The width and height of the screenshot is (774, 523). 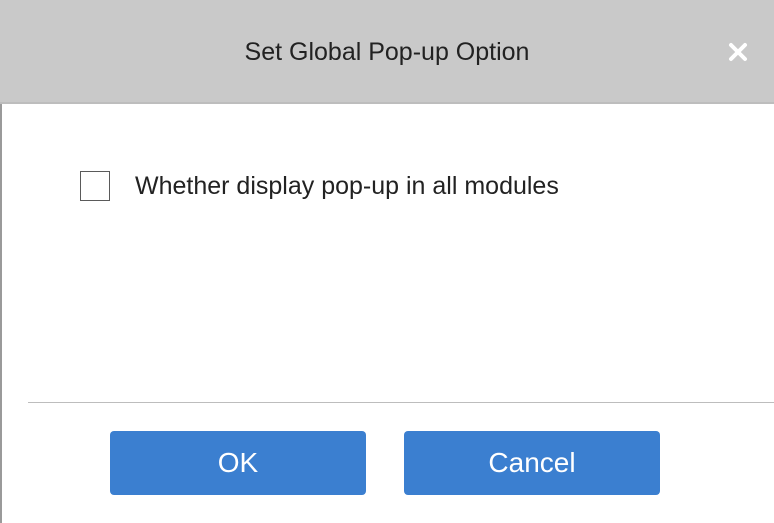 What do you see at coordinates (238, 463) in the screenshot?
I see `ok-button: OK` at bounding box center [238, 463].